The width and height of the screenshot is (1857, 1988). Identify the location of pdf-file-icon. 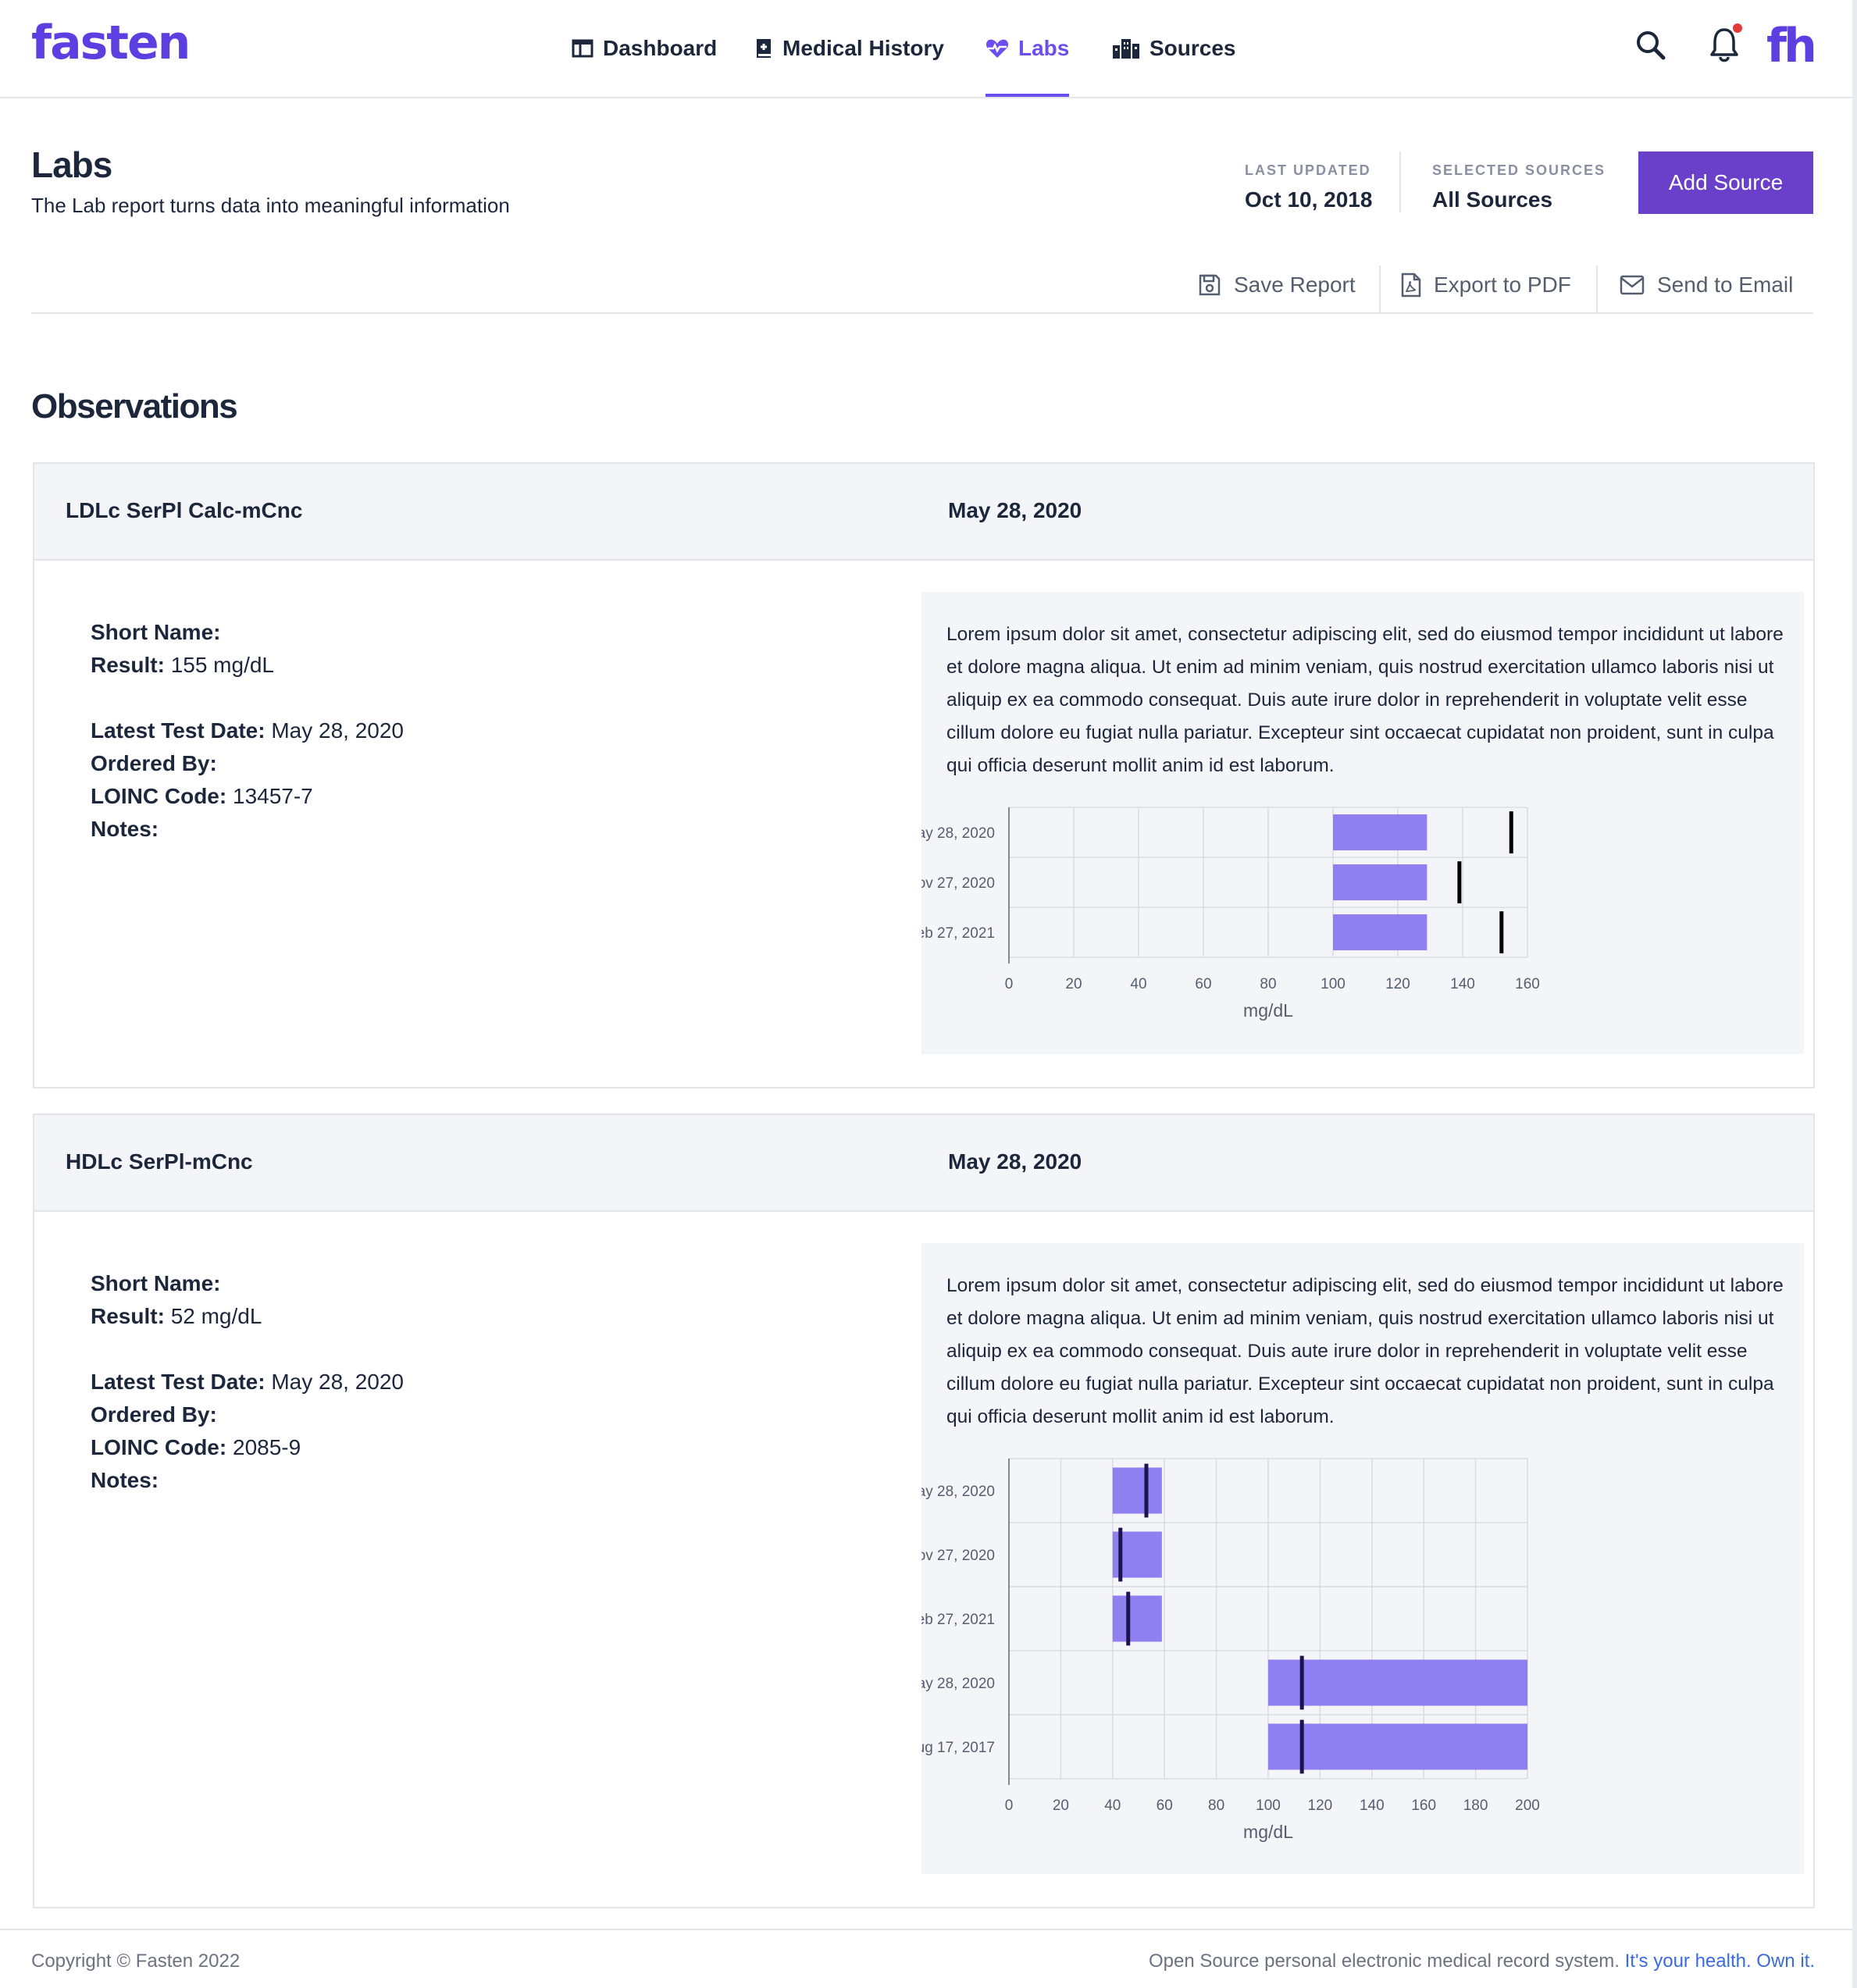
(1411, 285).